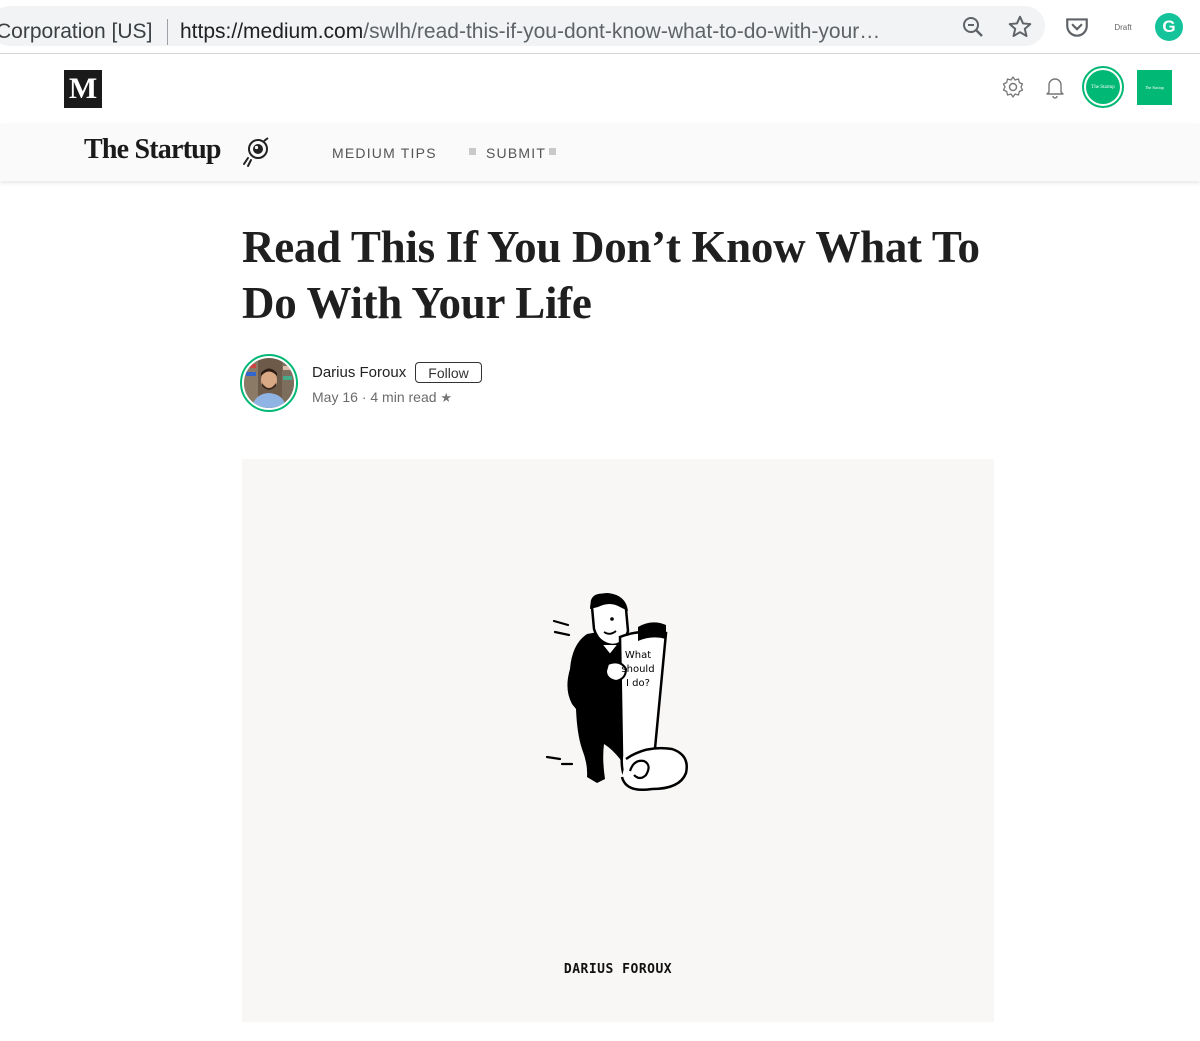 The image size is (1200, 1041). Describe the element at coordinates (448, 372) in the screenshot. I see `follow-button: Follow` at that location.